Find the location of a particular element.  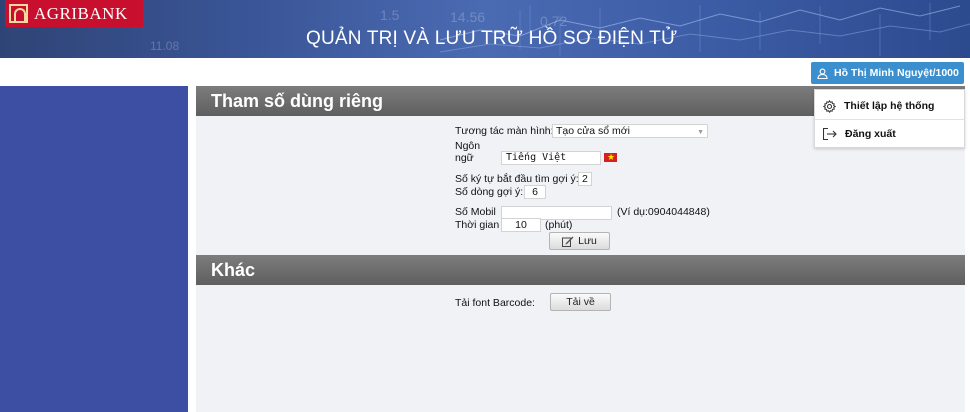

gear-icon is located at coordinates (829, 106).